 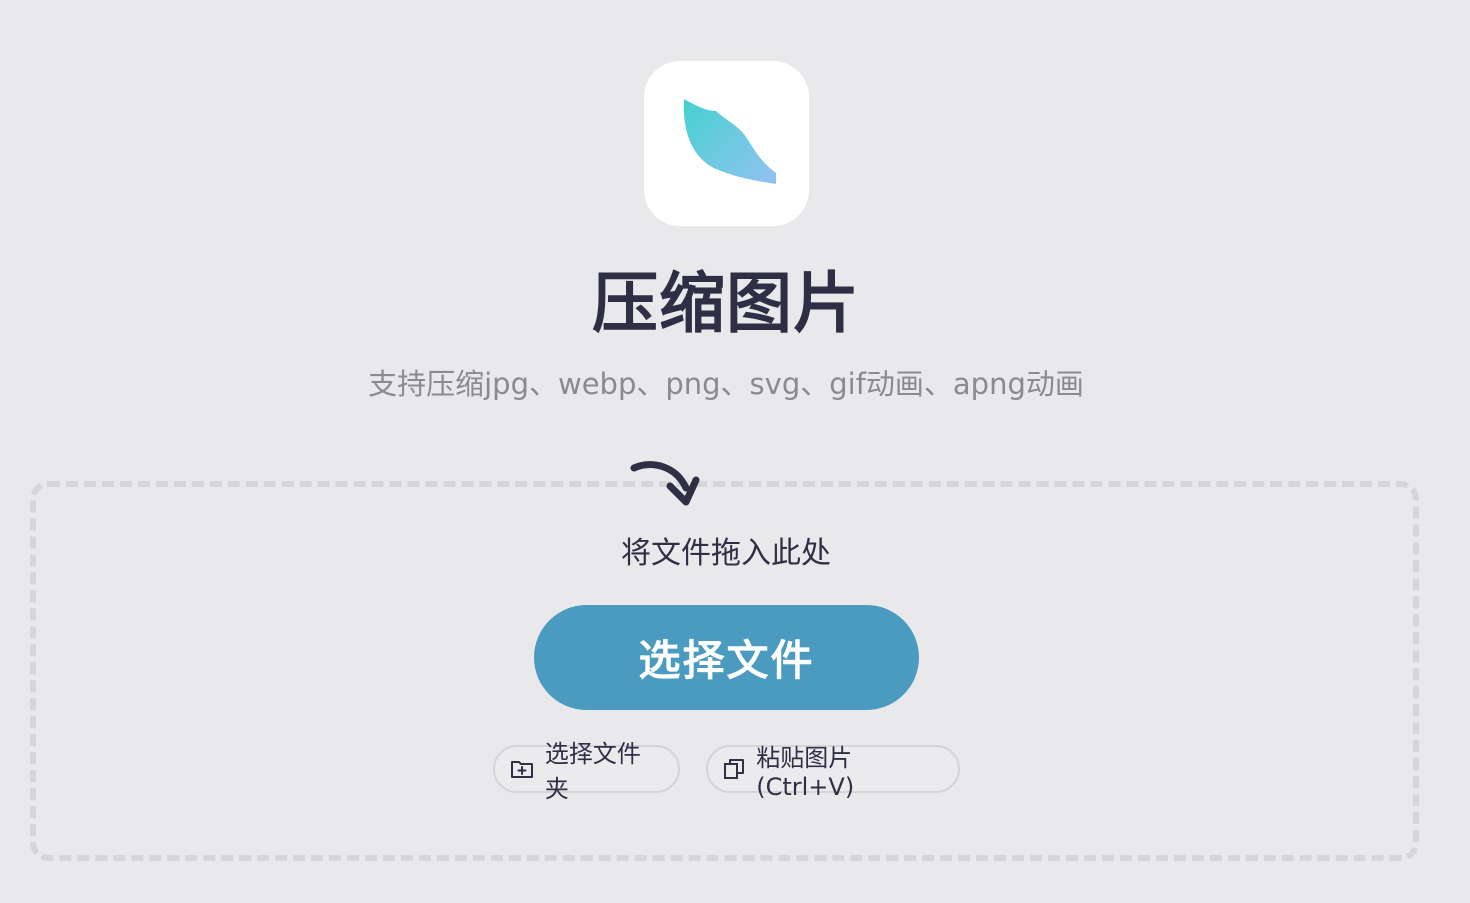 What do you see at coordinates (592, 771) in the screenshot?
I see `select-folder-label: 选择文件夹` at bounding box center [592, 771].